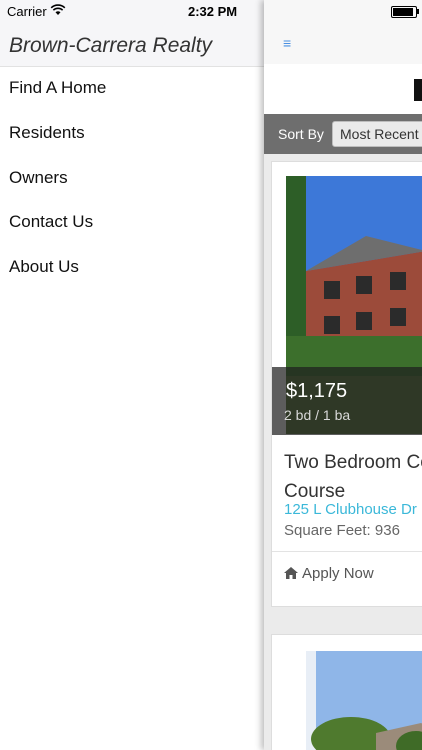 The image size is (422, 750). Describe the element at coordinates (317, 391) in the screenshot. I see `listing-price: $1,175` at that location.